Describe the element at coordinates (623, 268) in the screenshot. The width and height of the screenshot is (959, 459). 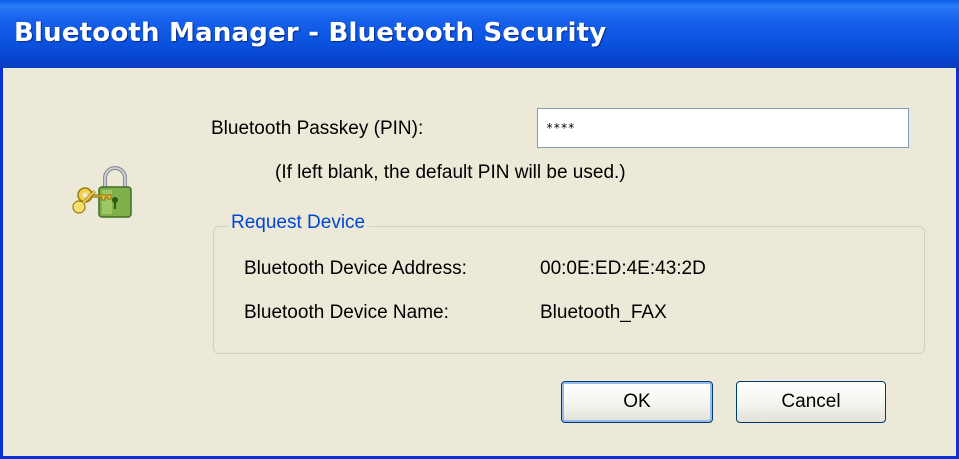
I see `device-address-value: 00:0E:ED:4E:43:2D` at that location.